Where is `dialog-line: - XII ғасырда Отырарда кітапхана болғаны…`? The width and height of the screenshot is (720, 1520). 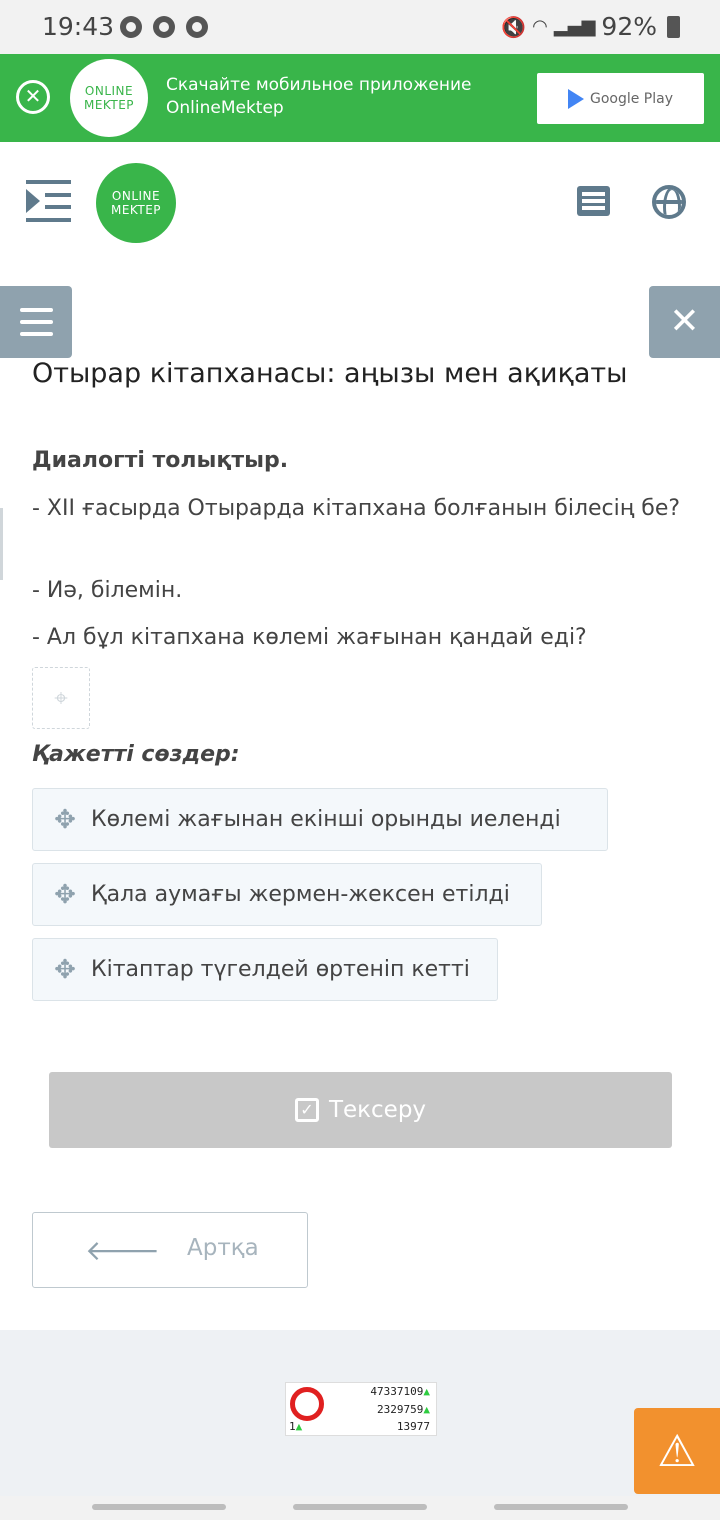
dialog-line: - XII ғасырда Отырарда кітапхана болғаны… is located at coordinates (356, 508).